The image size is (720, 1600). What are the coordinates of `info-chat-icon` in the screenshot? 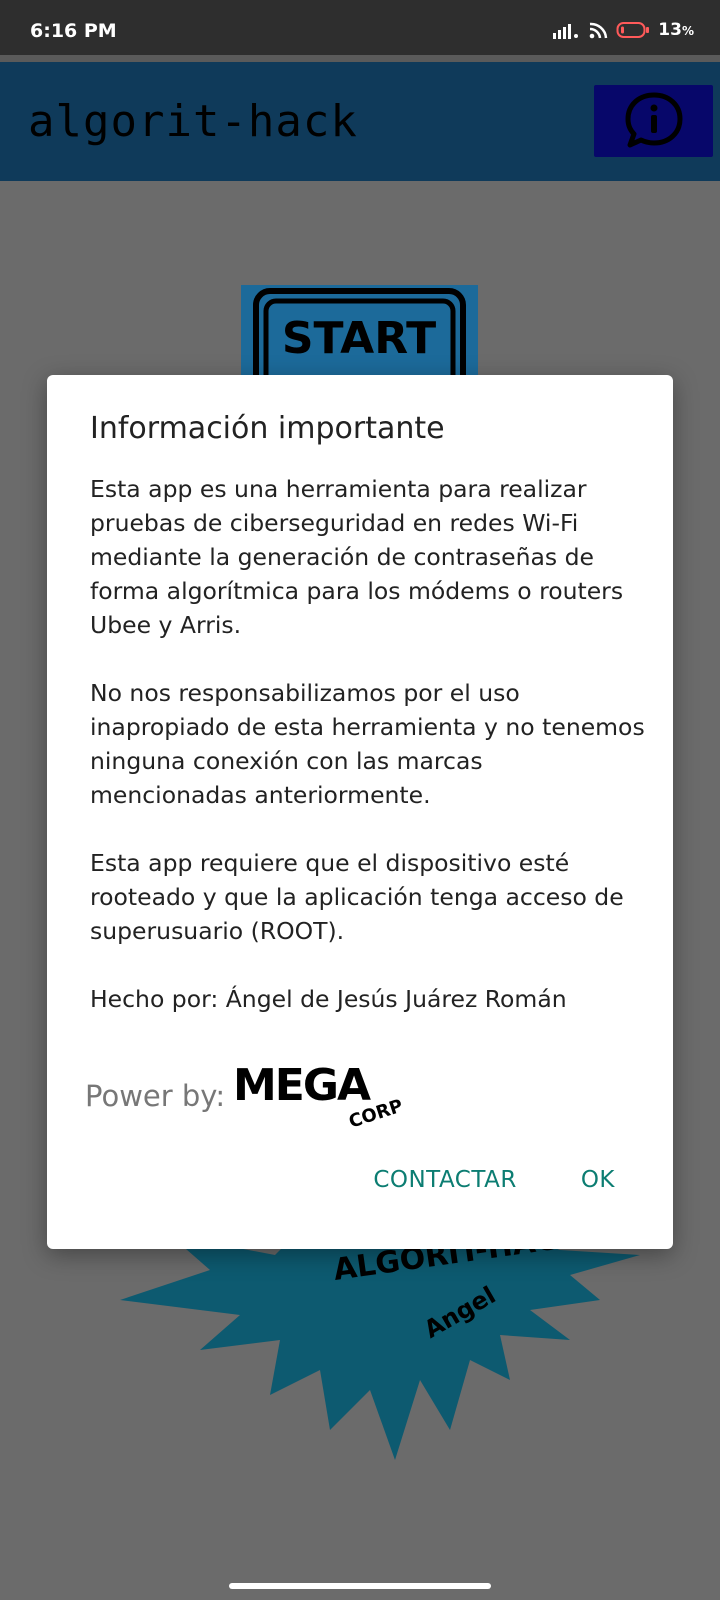 It's located at (653, 120).